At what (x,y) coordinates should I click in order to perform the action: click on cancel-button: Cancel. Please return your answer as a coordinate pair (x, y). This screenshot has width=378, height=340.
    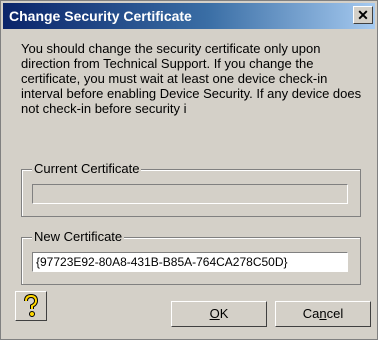
    Looking at the image, I should click on (323, 314).